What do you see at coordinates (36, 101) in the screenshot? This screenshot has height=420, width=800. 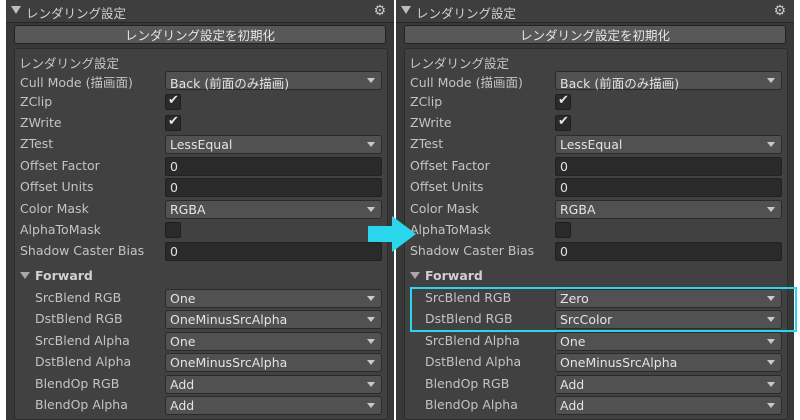 I see `field-label: ZClip` at bounding box center [36, 101].